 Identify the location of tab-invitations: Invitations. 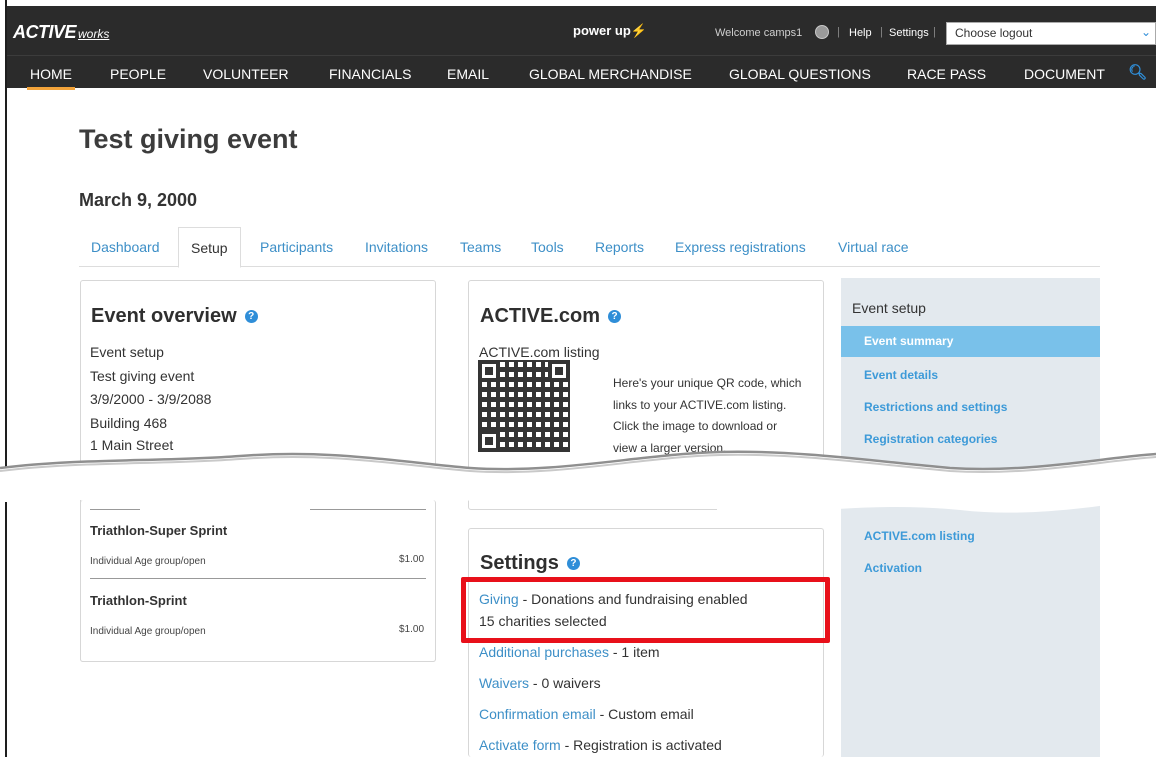
(396, 247).